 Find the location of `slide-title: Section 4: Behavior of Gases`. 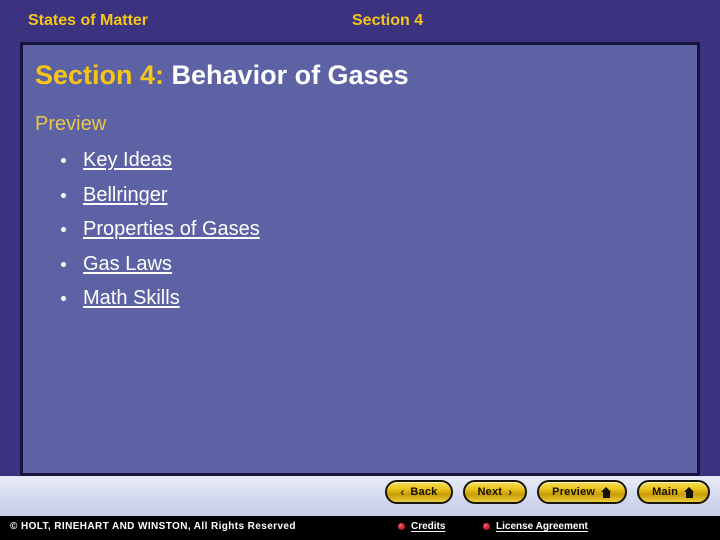

slide-title: Section 4: Behavior of Gases is located at coordinates (222, 75).